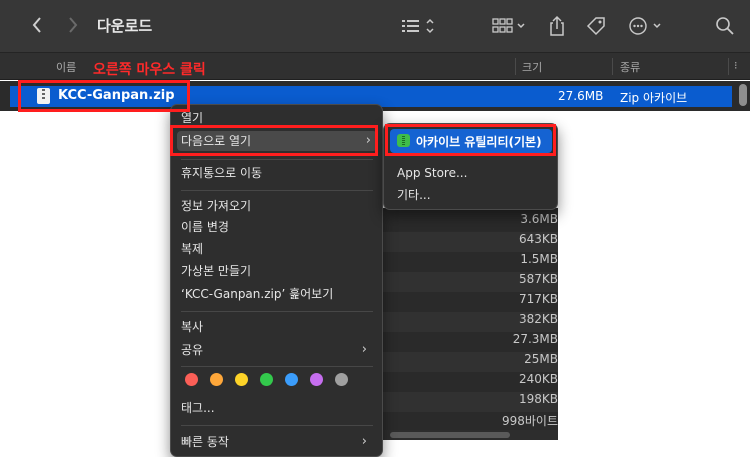  Describe the element at coordinates (450, 435) in the screenshot. I see `scroll-thumb` at that location.